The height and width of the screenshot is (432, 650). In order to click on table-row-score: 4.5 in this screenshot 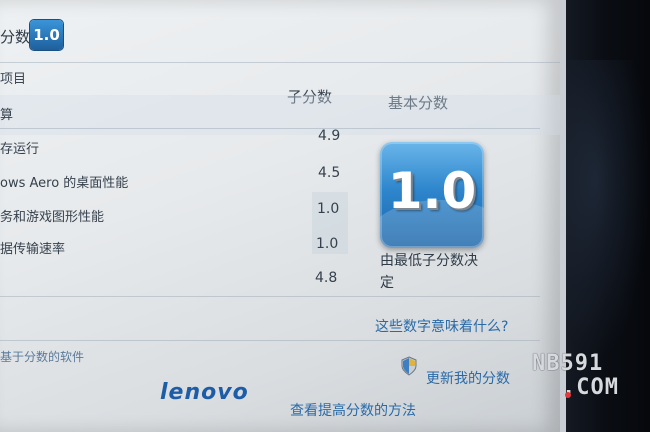, I will do `click(329, 173)`.